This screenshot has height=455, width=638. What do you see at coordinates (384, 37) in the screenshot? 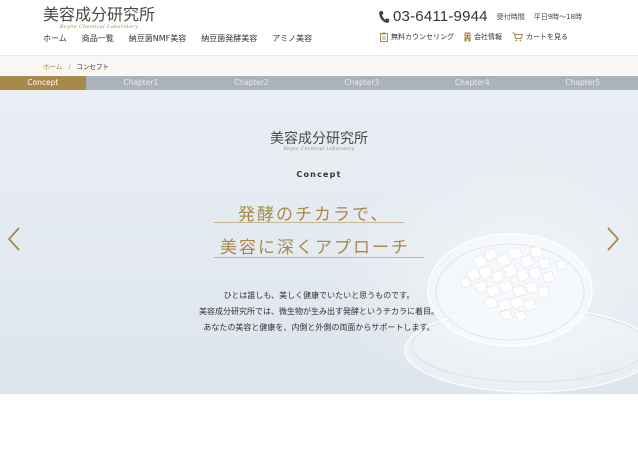
I see `clipboard-icon` at bounding box center [384, 37].